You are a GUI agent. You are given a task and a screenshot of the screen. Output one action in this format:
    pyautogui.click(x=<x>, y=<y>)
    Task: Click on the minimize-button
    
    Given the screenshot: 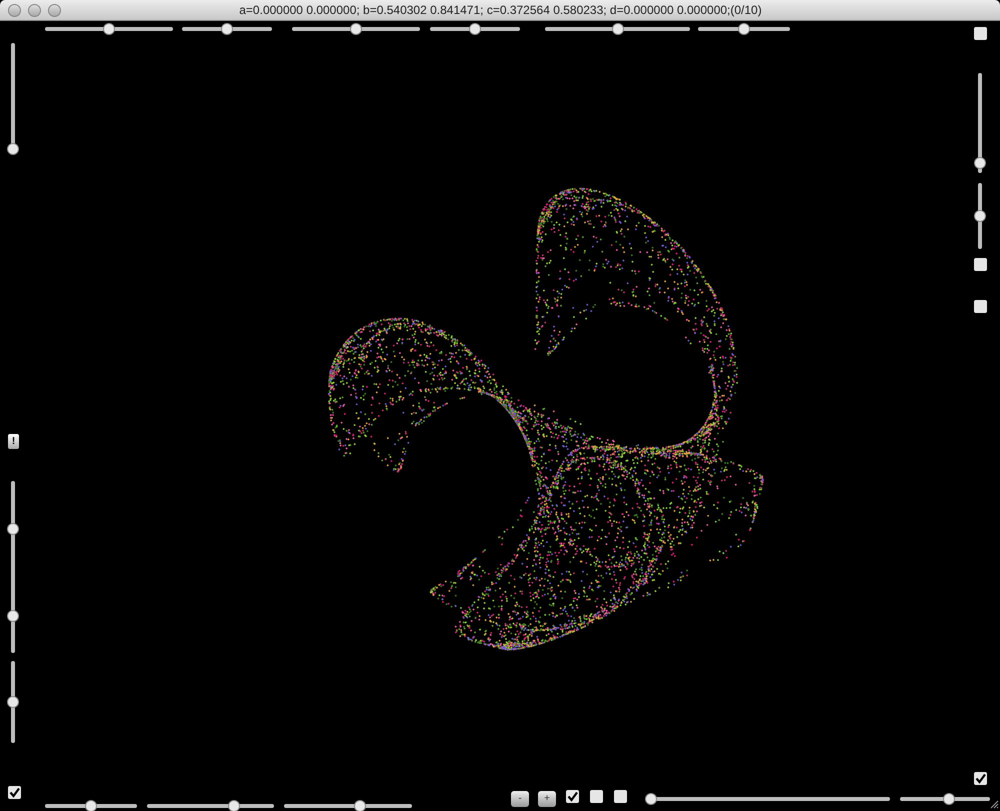 What is the action you would take?
    pyautogui.click(x=34, y=10)
    